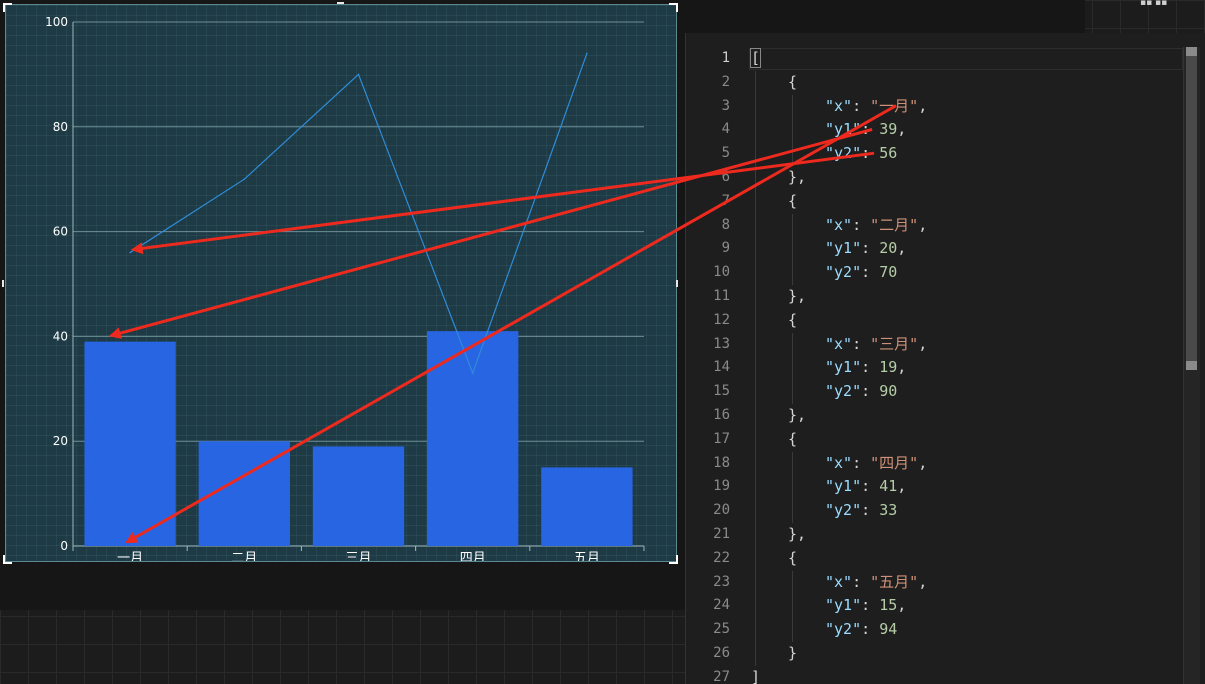 Image resolution: width=1205 pixels, height=684 pixels. Describe the element at coordinates (721, 319) in the screenshot. I see `line-number: 12` at that location.